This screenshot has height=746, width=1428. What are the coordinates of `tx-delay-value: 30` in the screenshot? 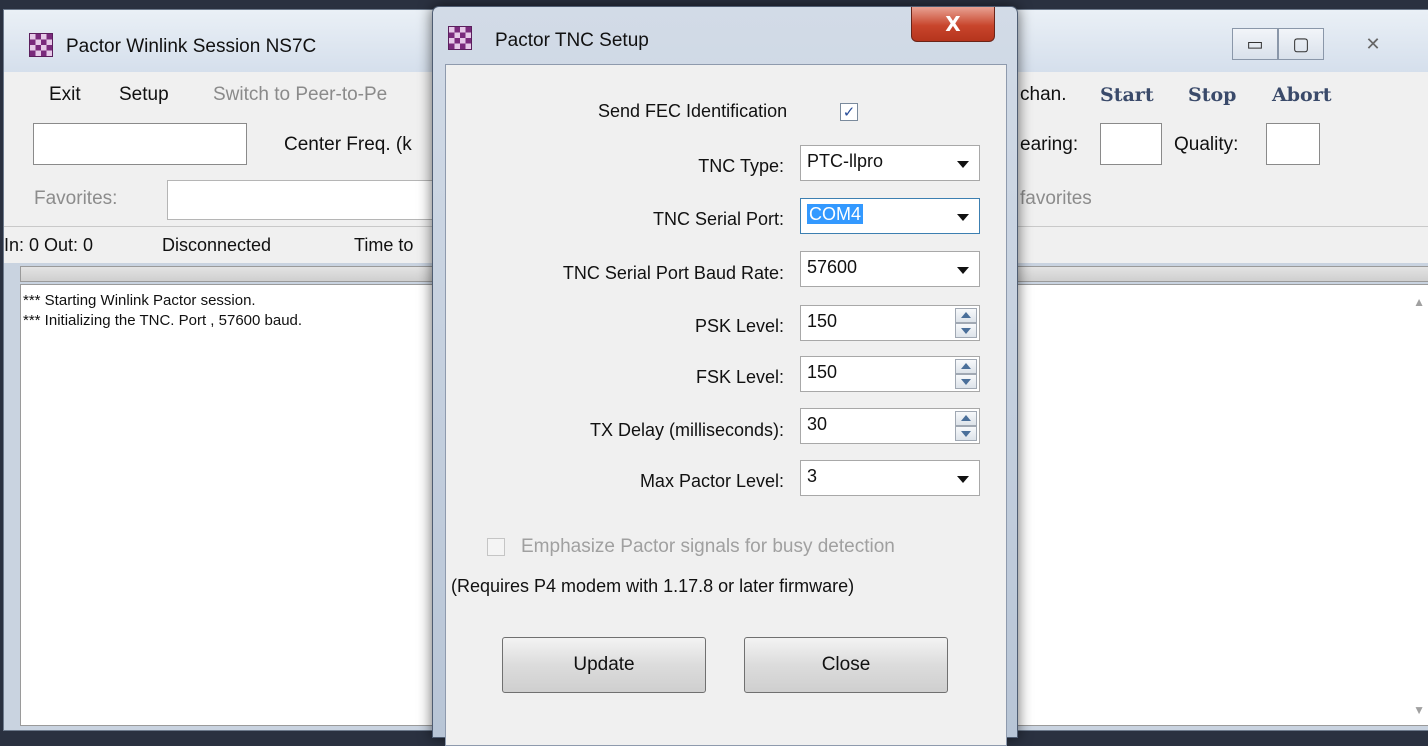 It's located at (817, 424).